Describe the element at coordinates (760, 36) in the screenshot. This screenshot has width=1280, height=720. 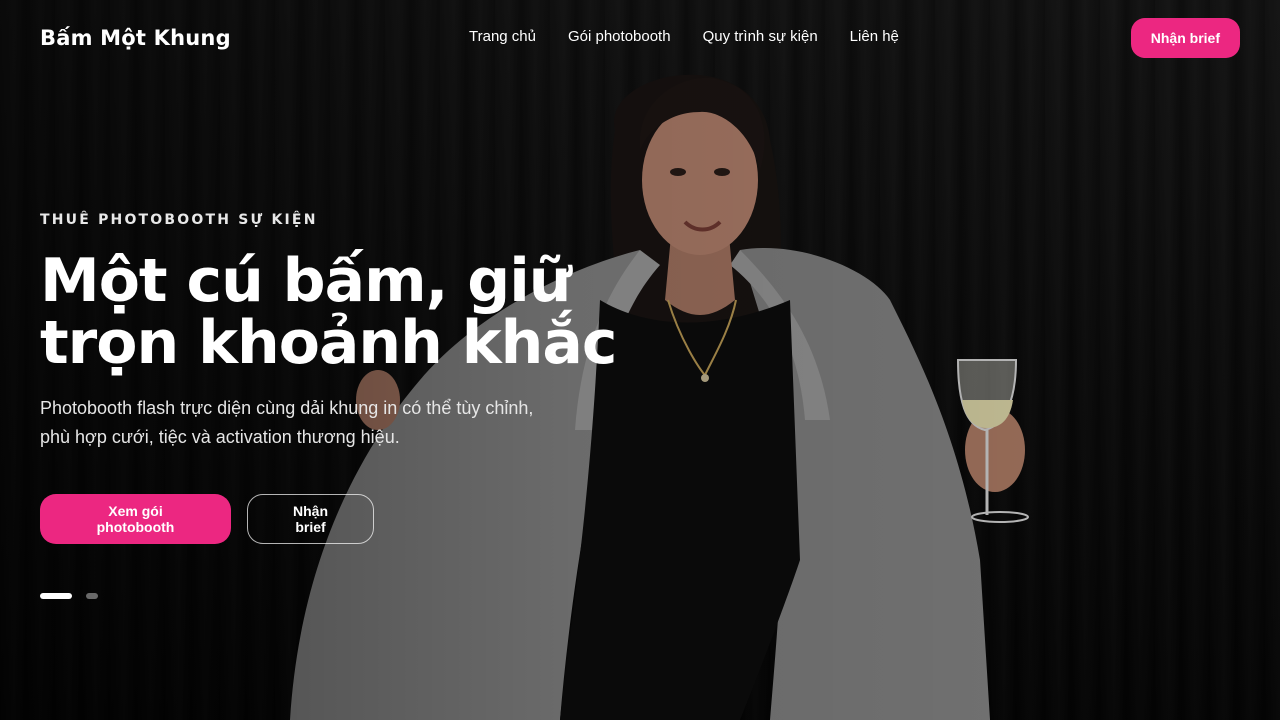
I see `nav-link-process: Quy trình sự kiện` at that location.